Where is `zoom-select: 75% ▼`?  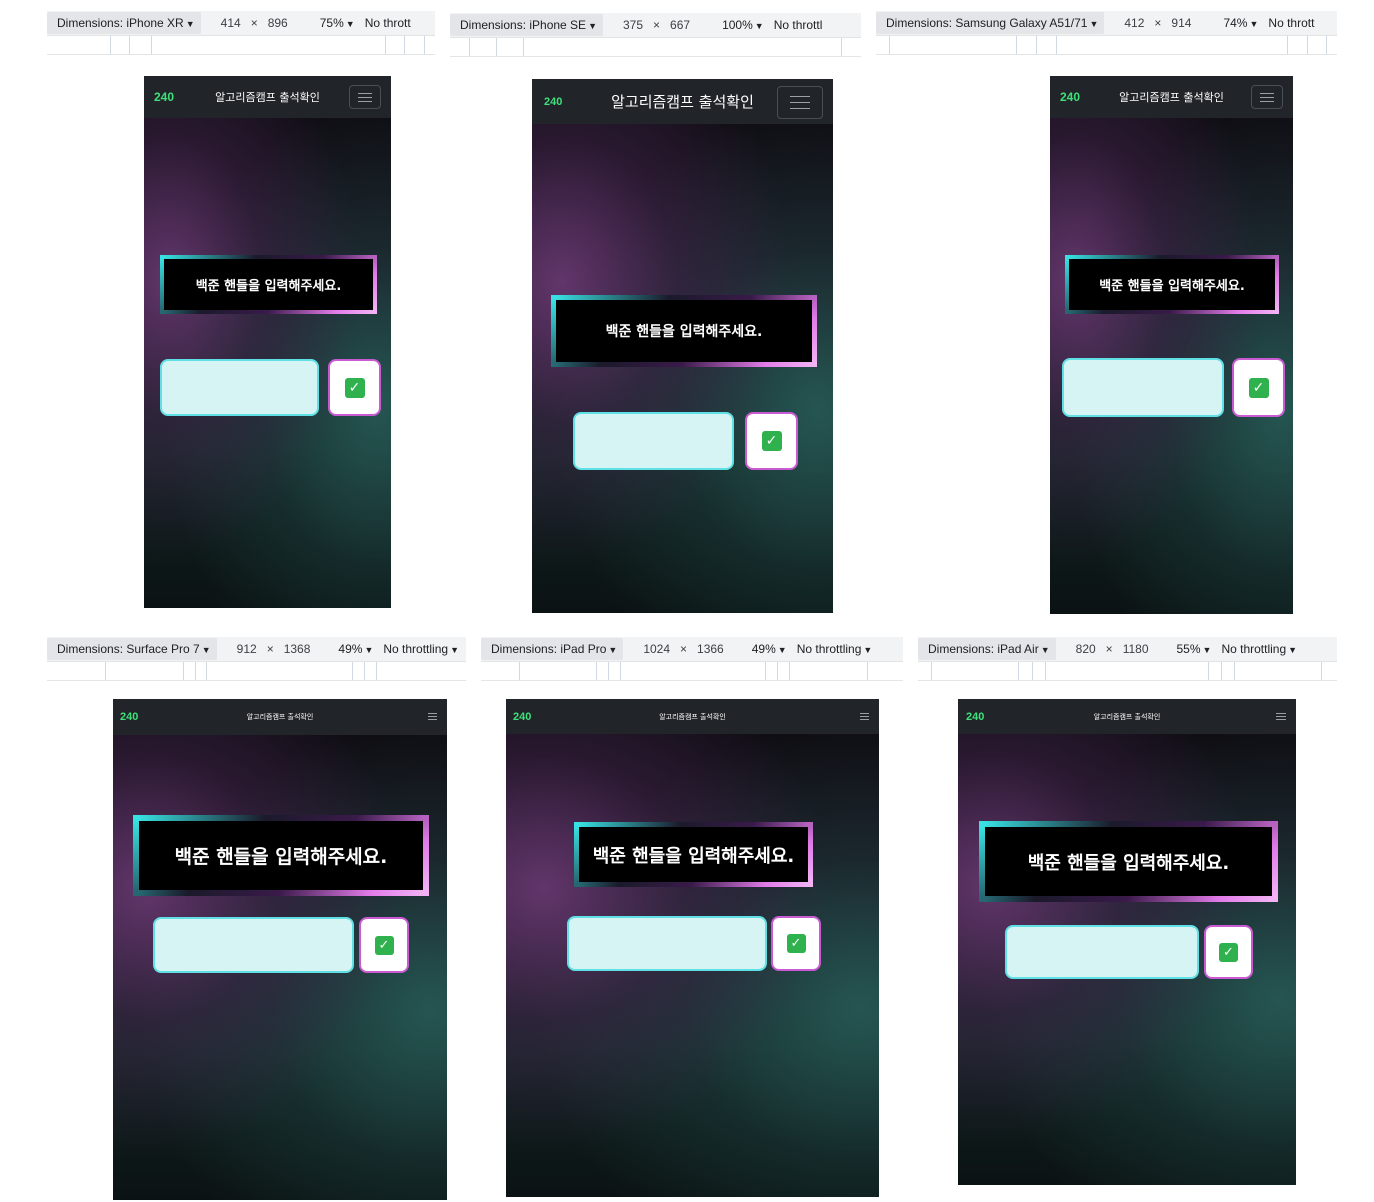
zoom-select: 75% ▼ is located at coordinates (337, 23).